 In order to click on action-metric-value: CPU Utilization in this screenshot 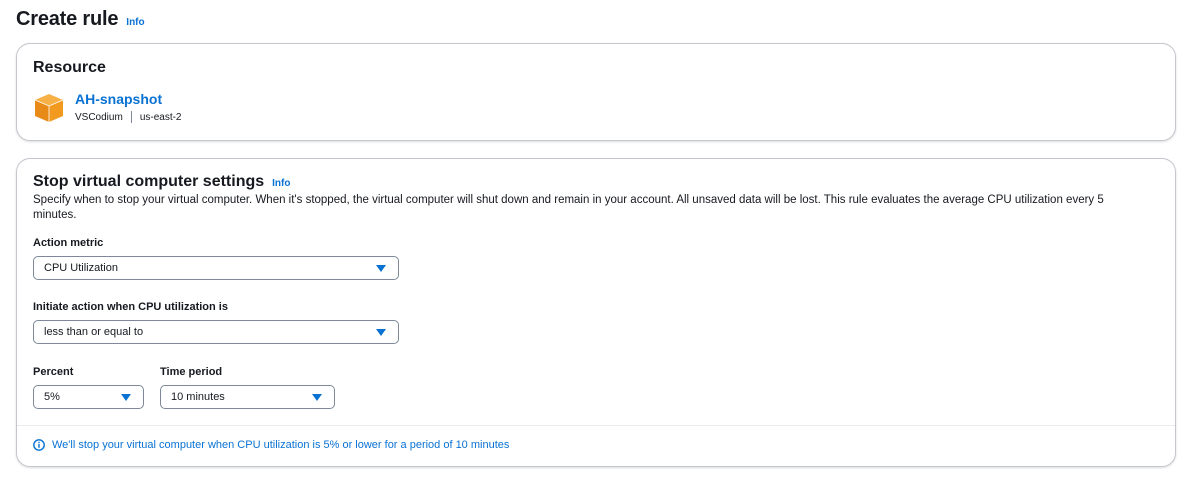, I will do `click(81, 268)`.